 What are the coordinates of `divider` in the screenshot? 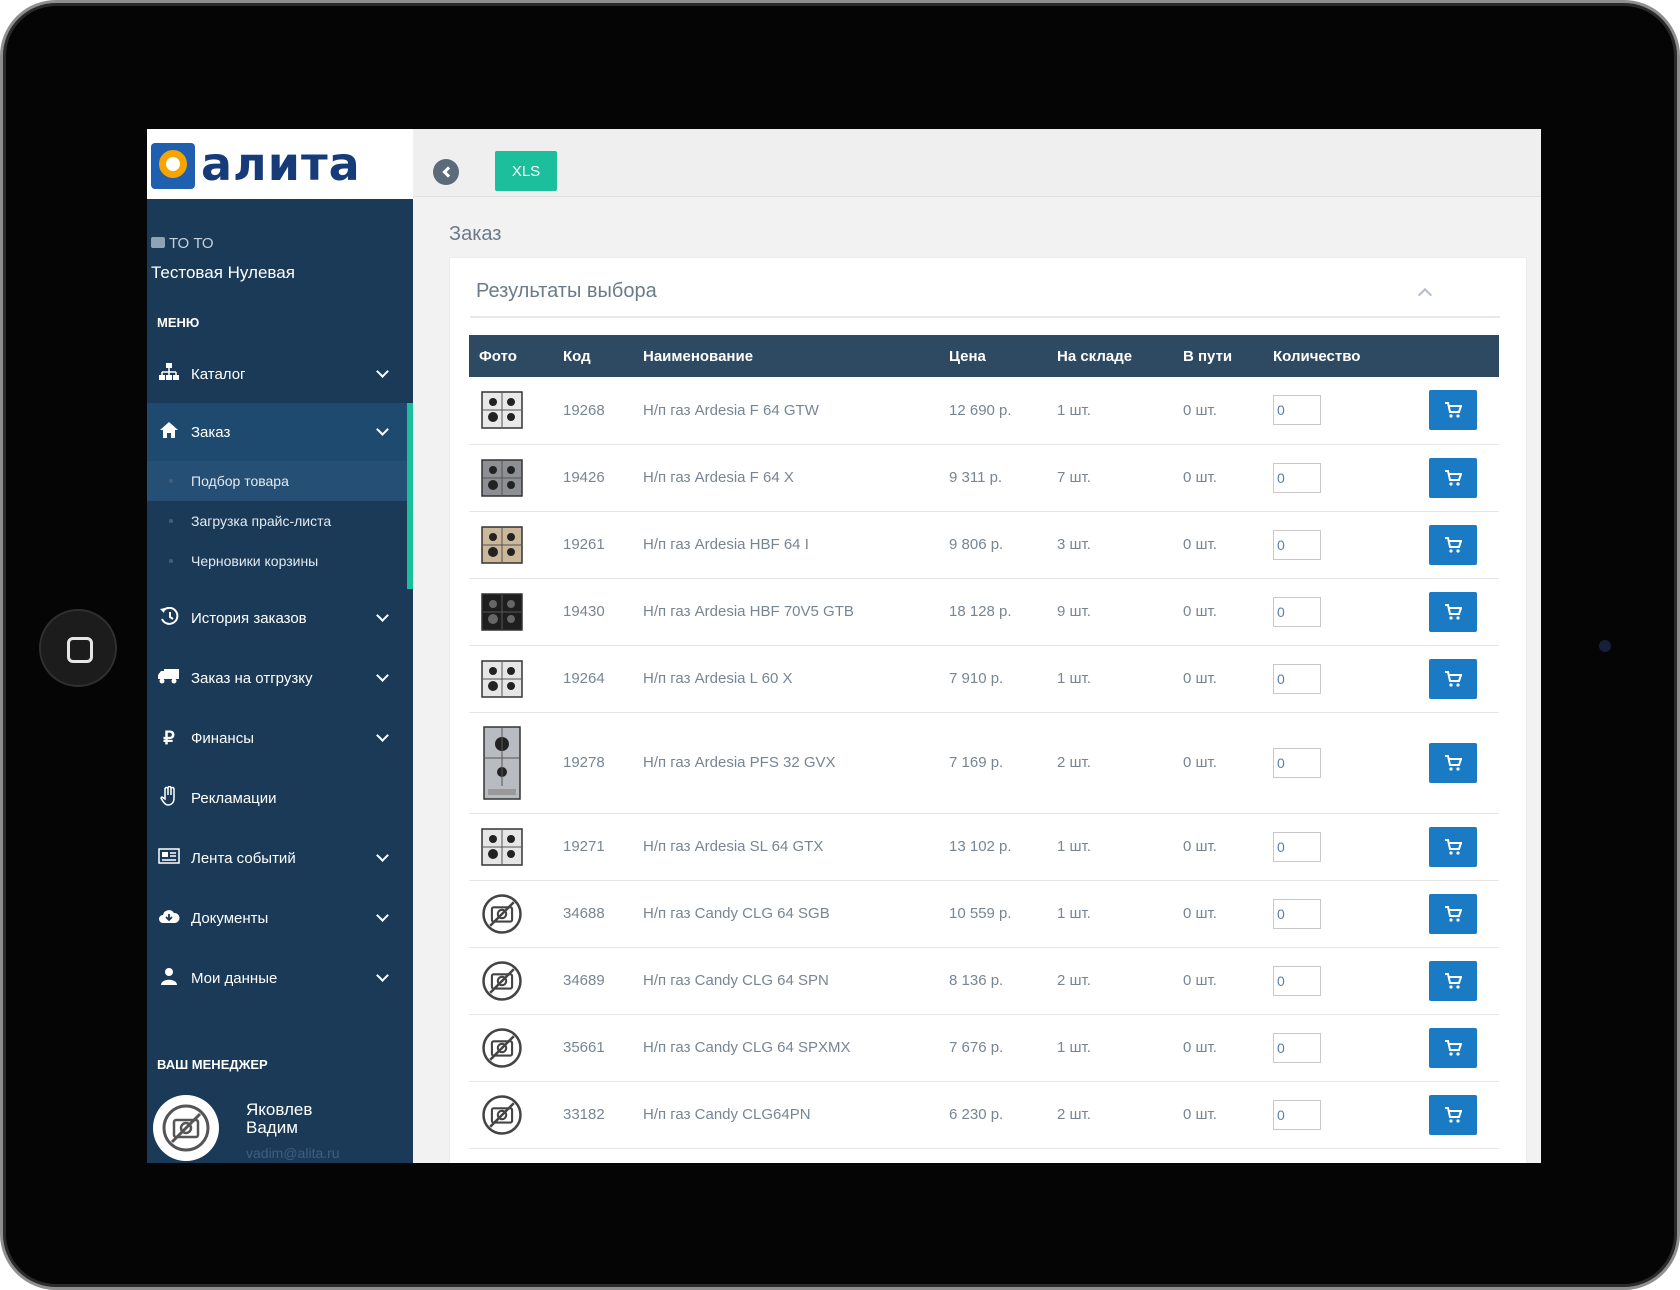 It's located at (985, 317).